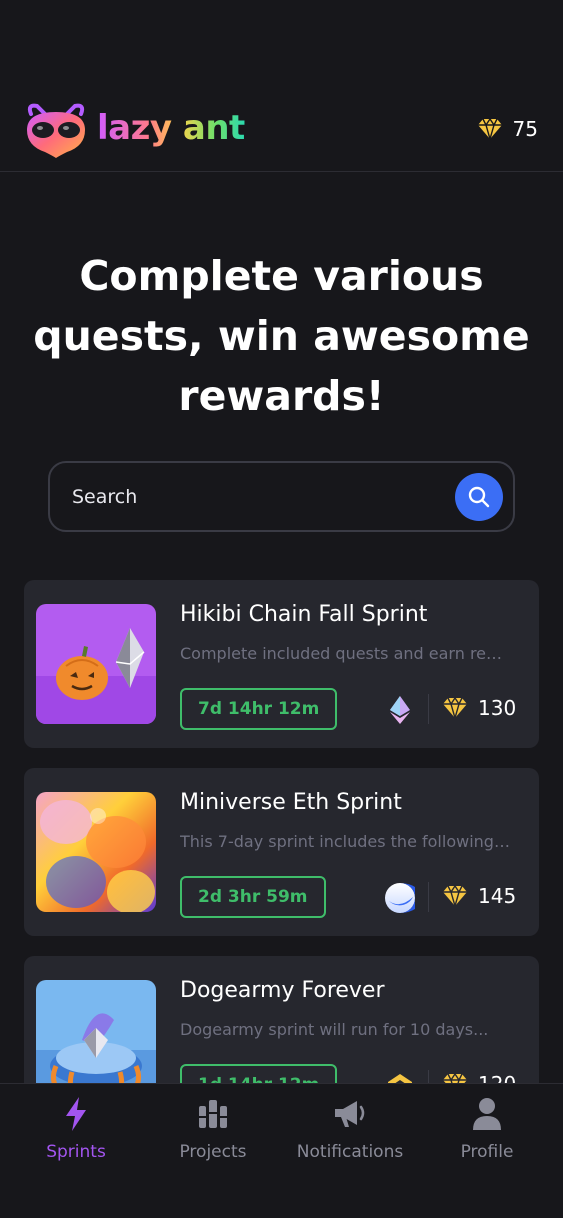 Image resolution: width=563 pixels, height=1218 pixels. What do you see at coordinates (281, 276) in the screenshot?
I see `hero-line: Complete various` at bounding box center [281, 276].